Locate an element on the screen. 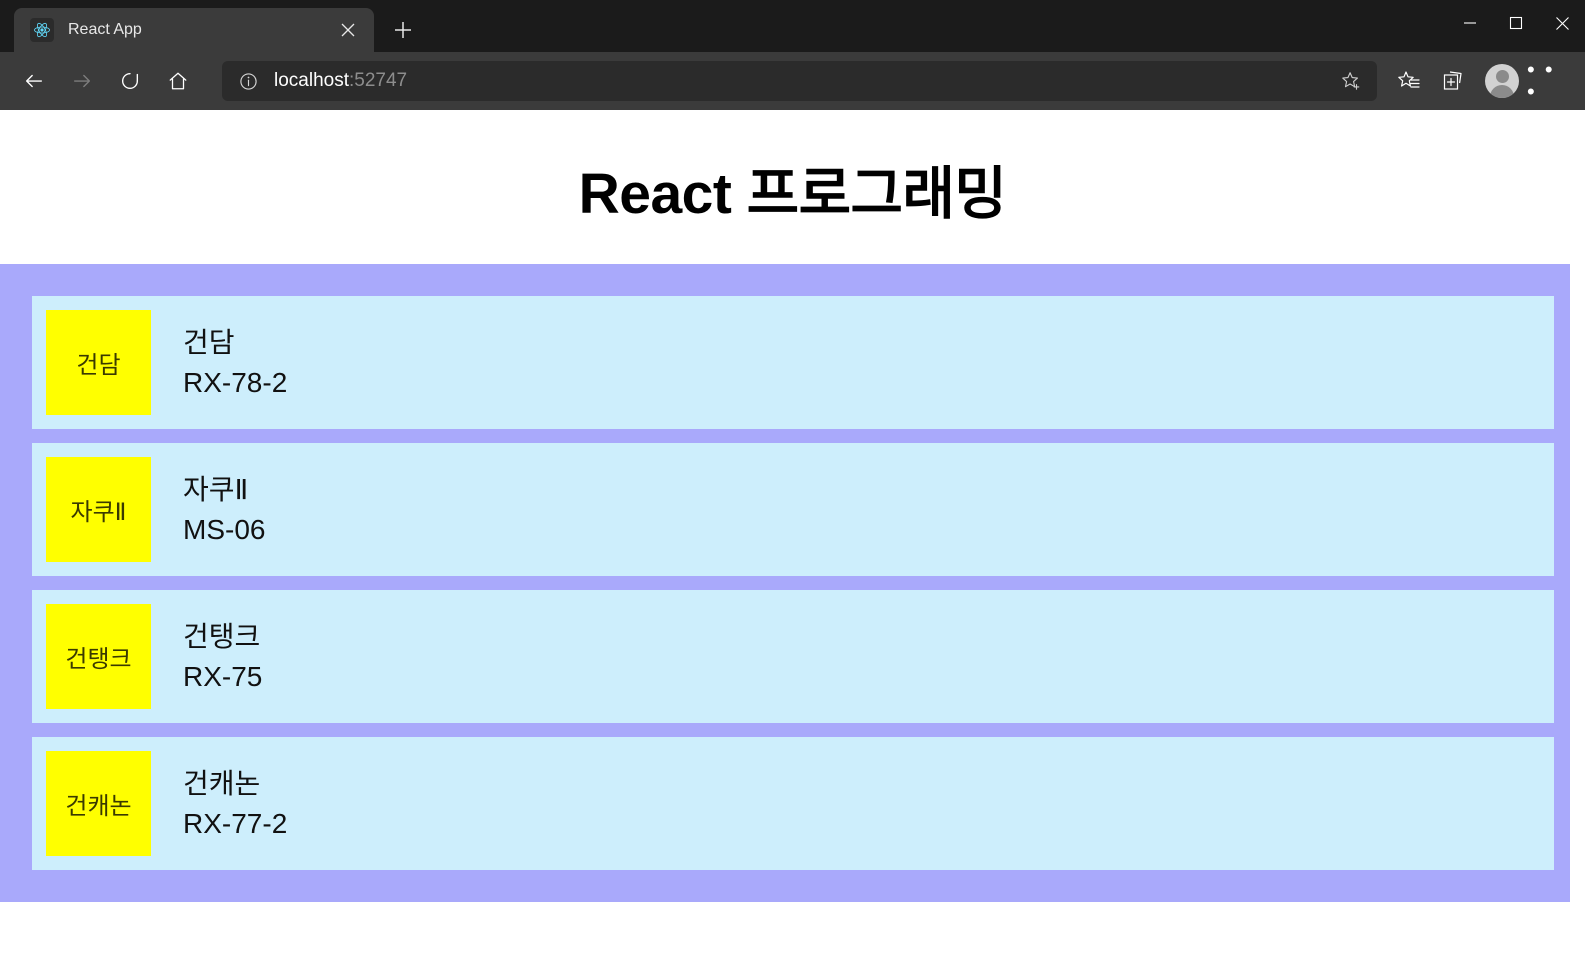 This screenshot has width=1585, height=973. item-info: 자쿠Ⅱ MS-06 is located at coordinates (224, 510).